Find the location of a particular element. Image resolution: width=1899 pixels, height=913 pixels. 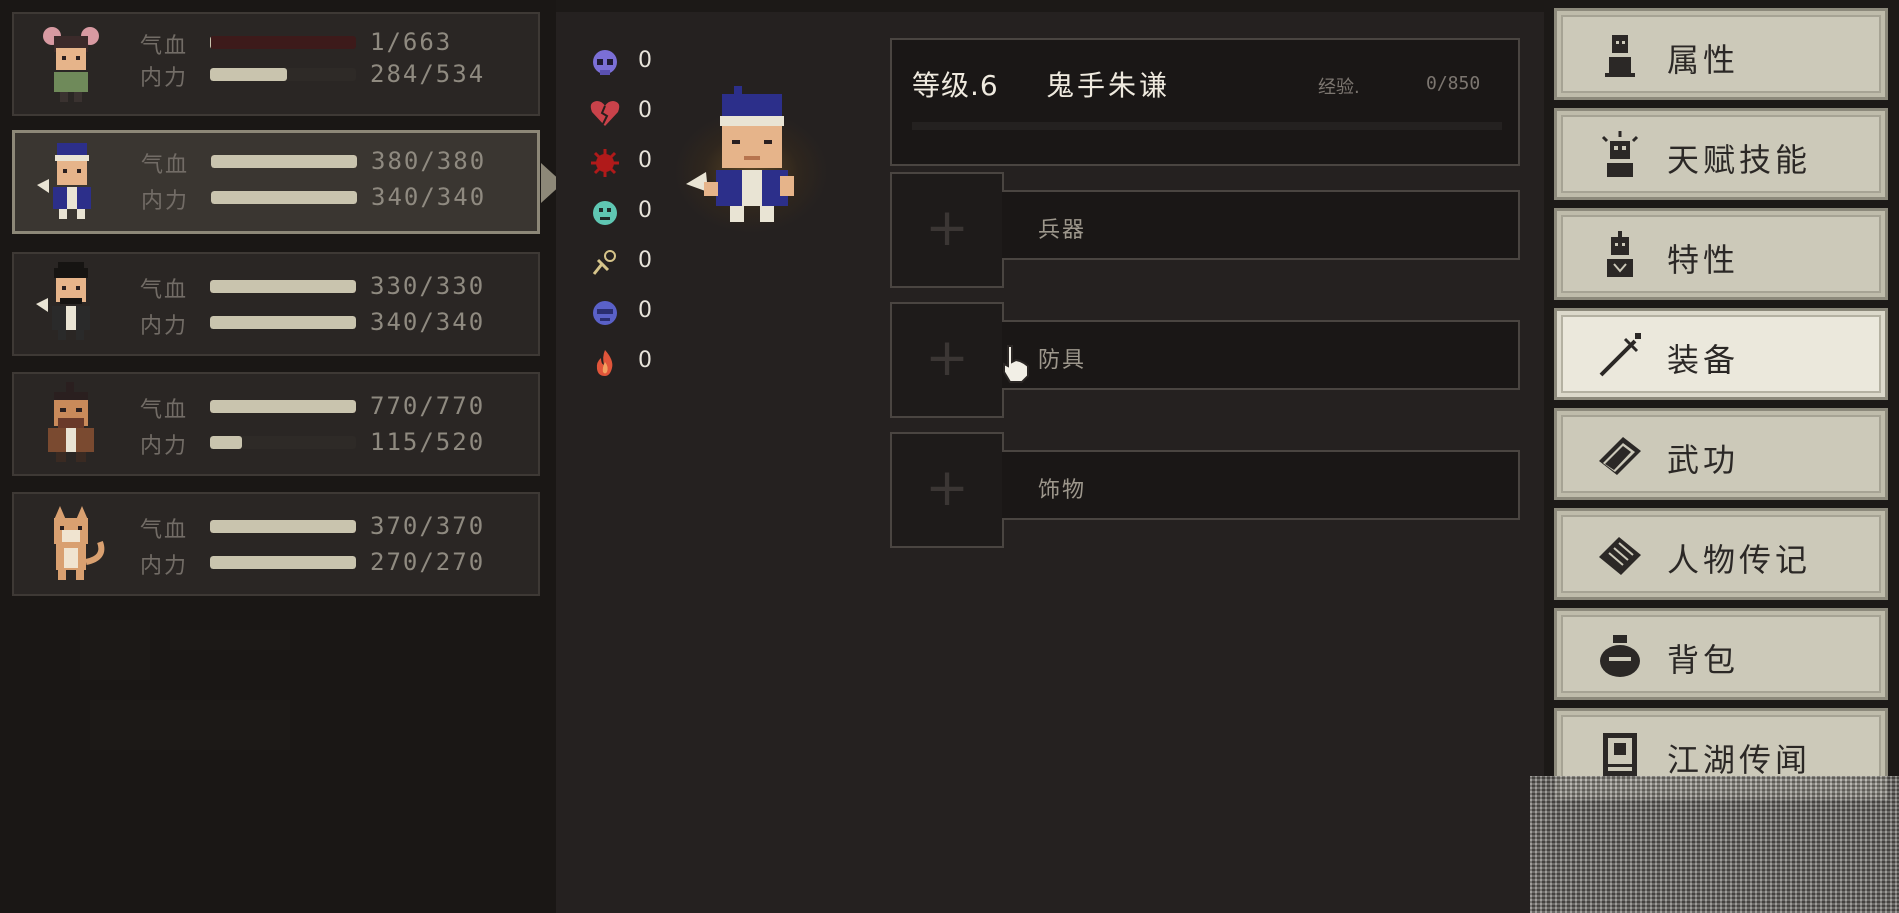

skull-icon is located at coordinates (605, 62).